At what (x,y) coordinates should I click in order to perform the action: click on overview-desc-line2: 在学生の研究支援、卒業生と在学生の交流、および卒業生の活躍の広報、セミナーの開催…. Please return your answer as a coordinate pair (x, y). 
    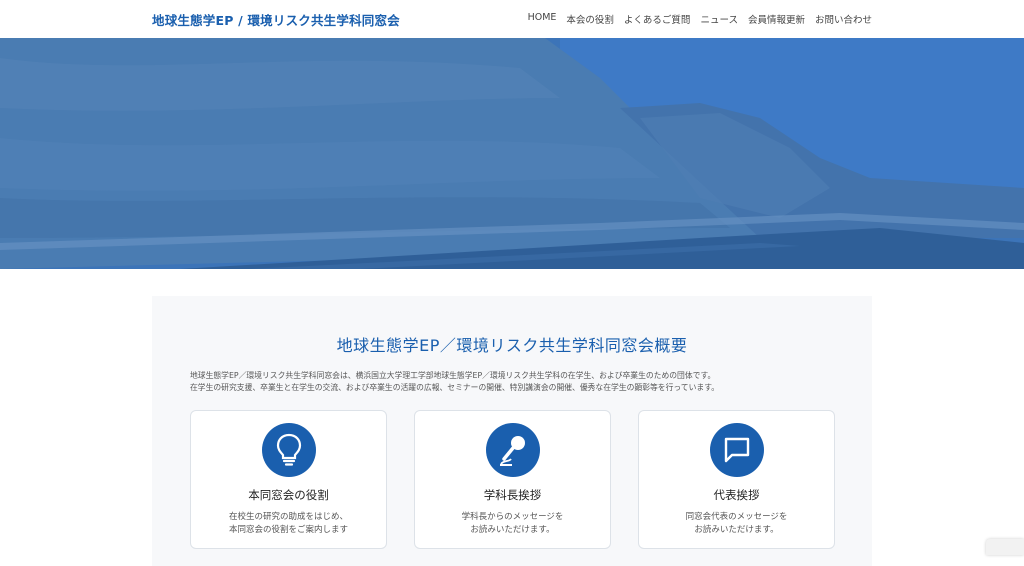
    Looking at the image, I should click on (455, 387).